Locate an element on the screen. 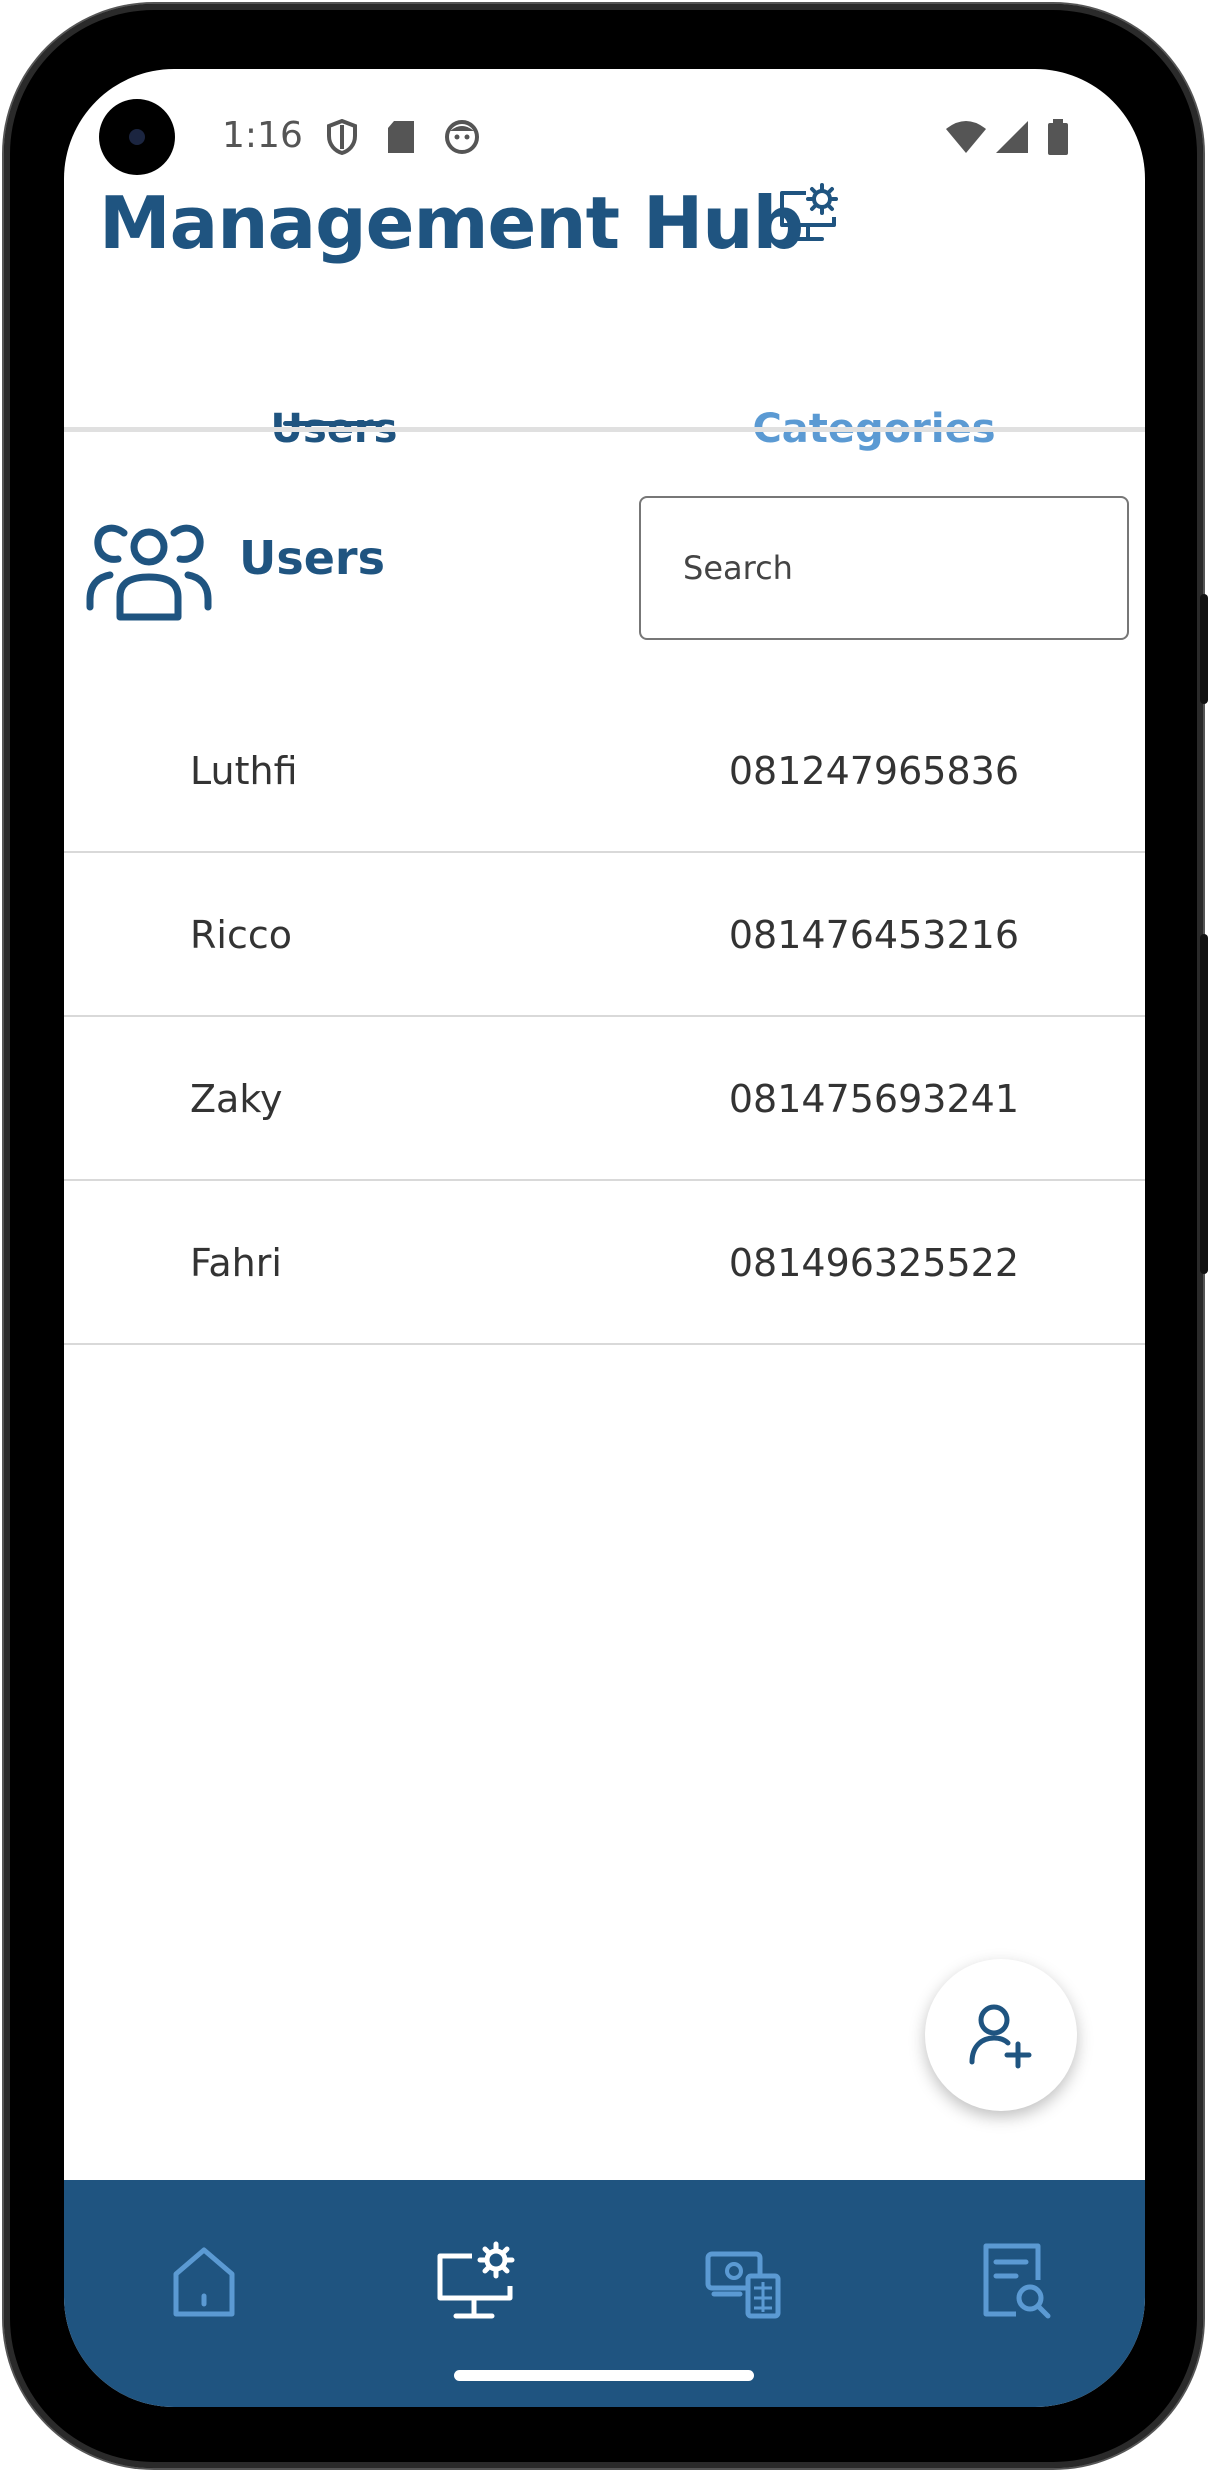  user-phone: 081476453216 is located at coordinates (873, 935).